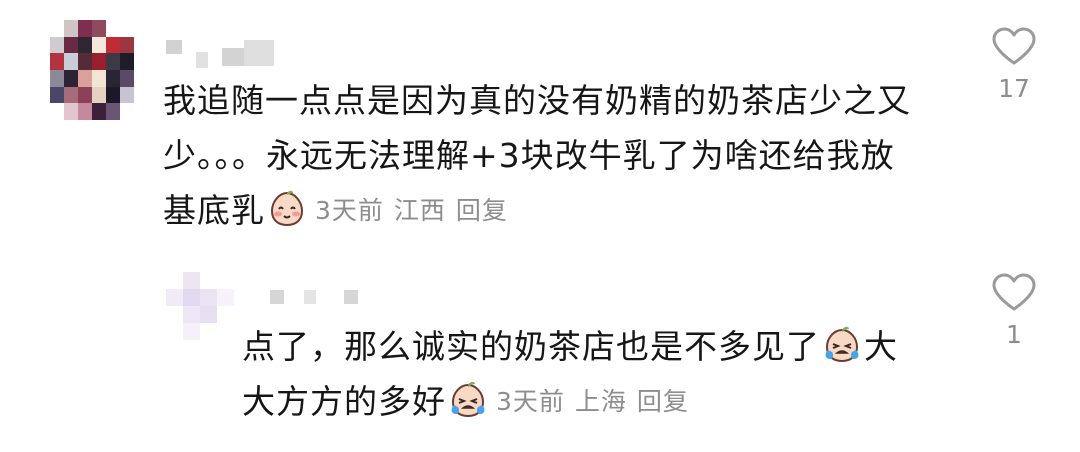 Image resolution: width=1080 pixels, height=452 pixels. I want to click on like-button: 1, so click(1014, 310).